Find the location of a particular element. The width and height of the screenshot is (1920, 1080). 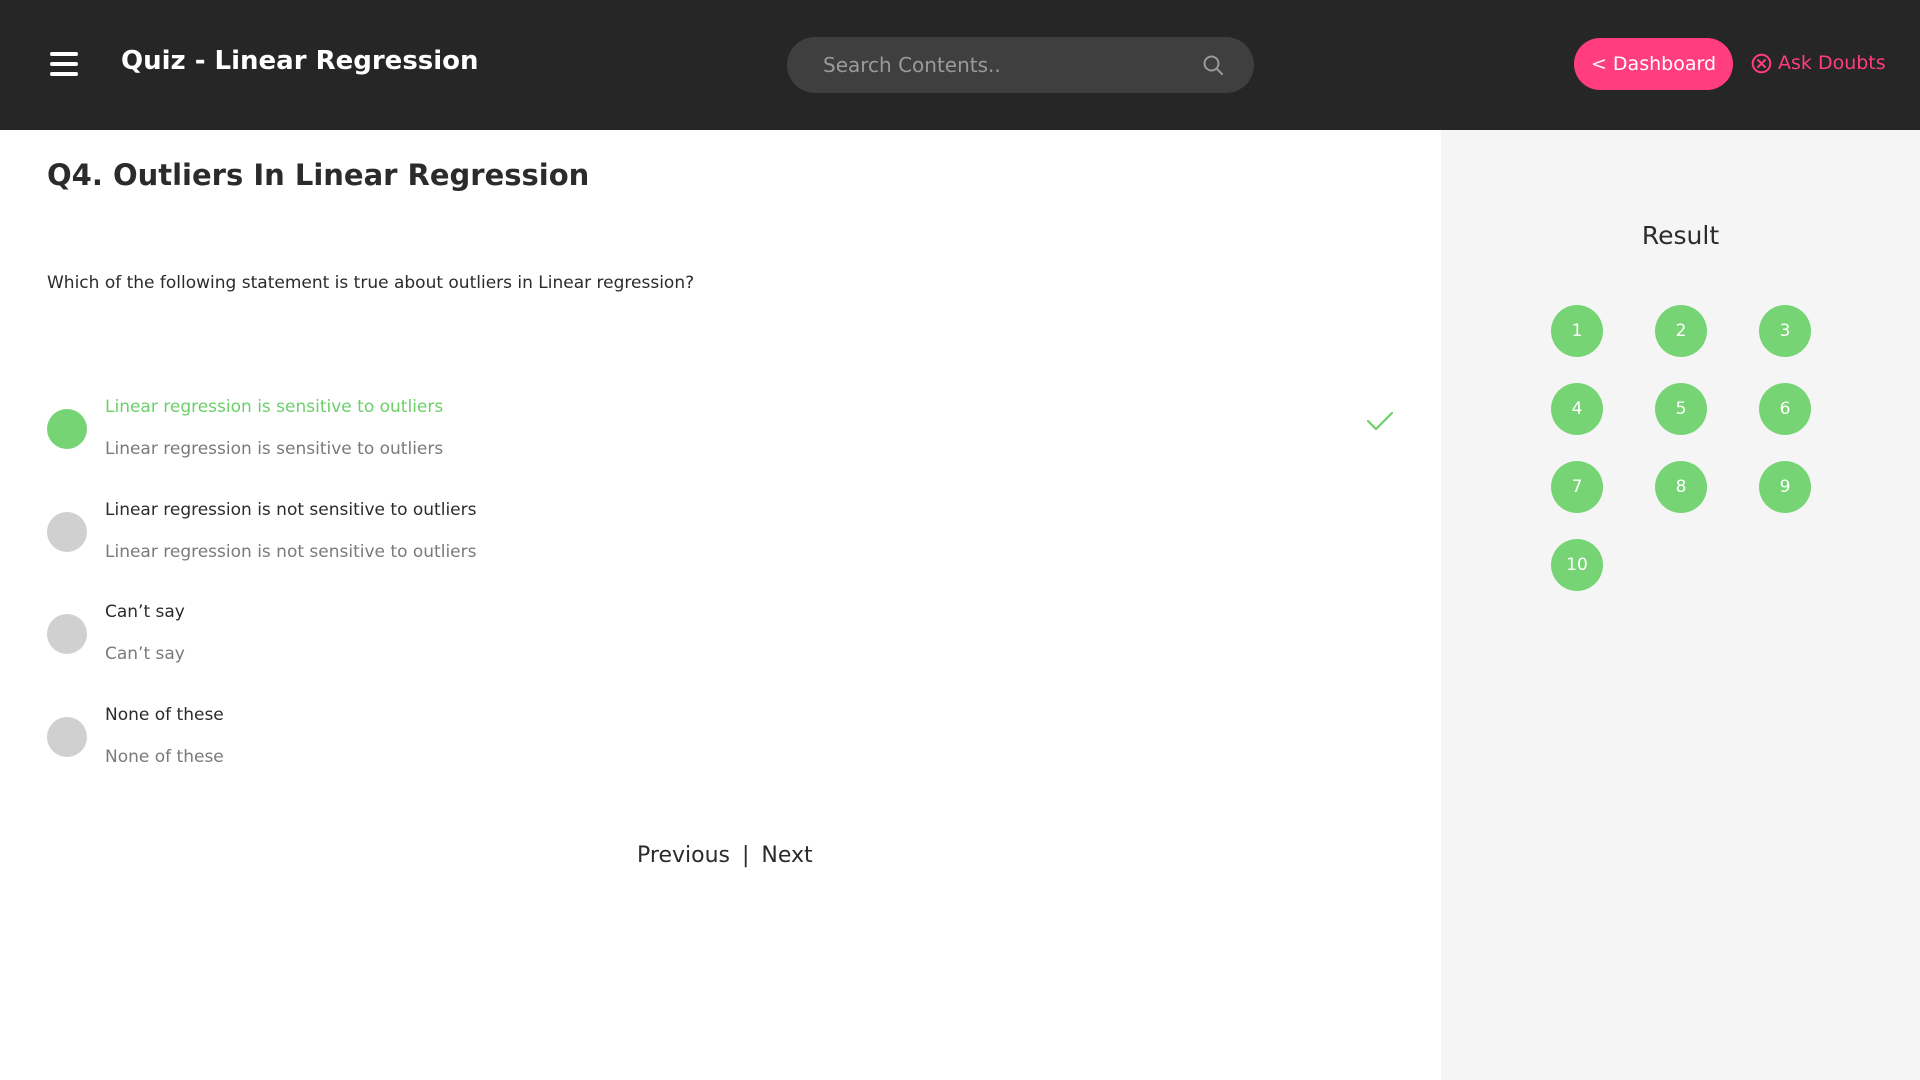

answer-option-4: None of these None of these is located at coordinates (722, 745).